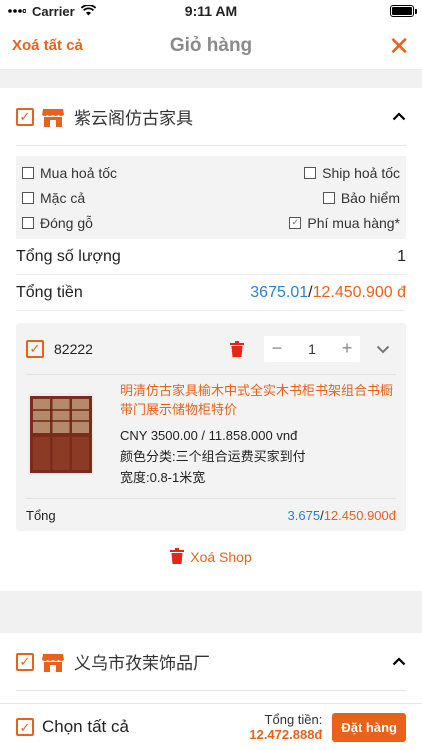  I want to click on option-purchase-fee: ✓ Phí mua hàng*, so click(344, 223).